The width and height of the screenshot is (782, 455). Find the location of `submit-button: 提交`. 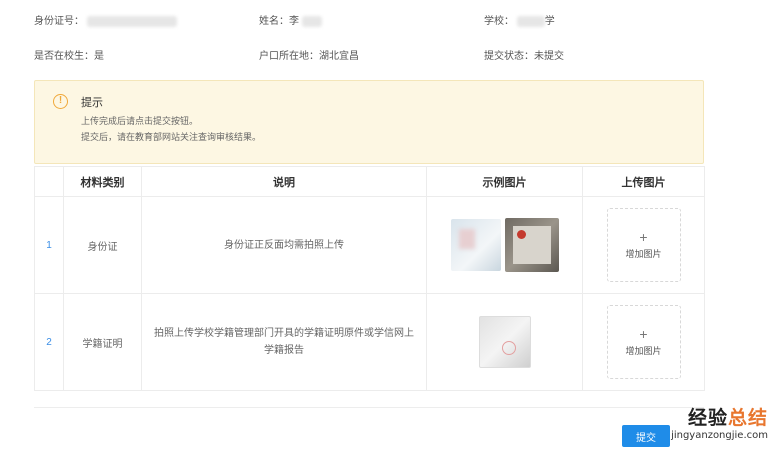

submit-button: 提交 is located at coordinates (646, 436).